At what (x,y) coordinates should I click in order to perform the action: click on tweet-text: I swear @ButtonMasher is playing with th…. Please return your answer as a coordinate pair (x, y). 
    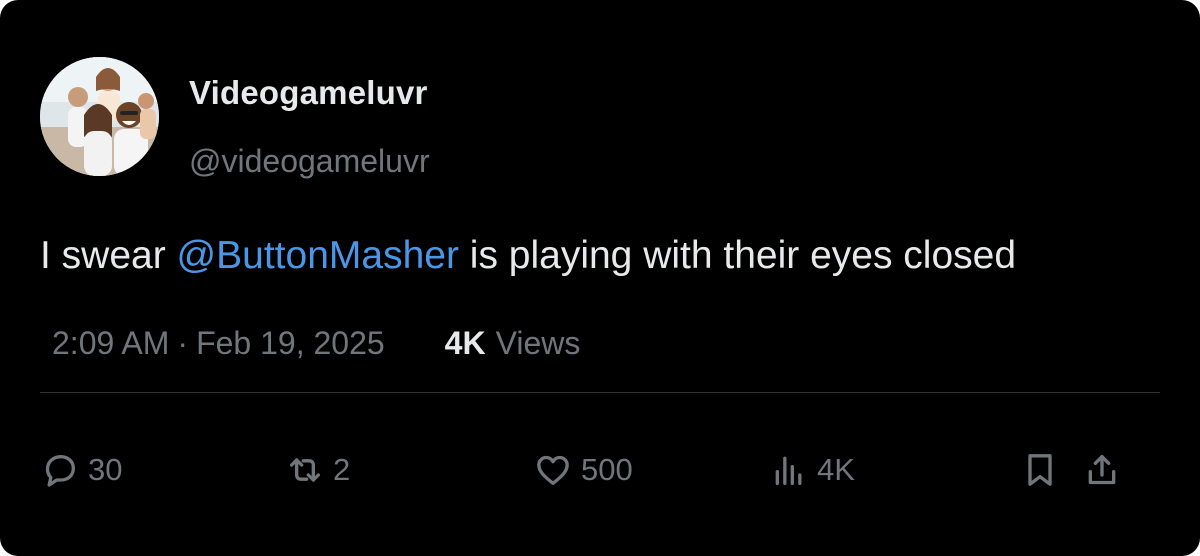
    Looking at the image, I should click on (528, 256).